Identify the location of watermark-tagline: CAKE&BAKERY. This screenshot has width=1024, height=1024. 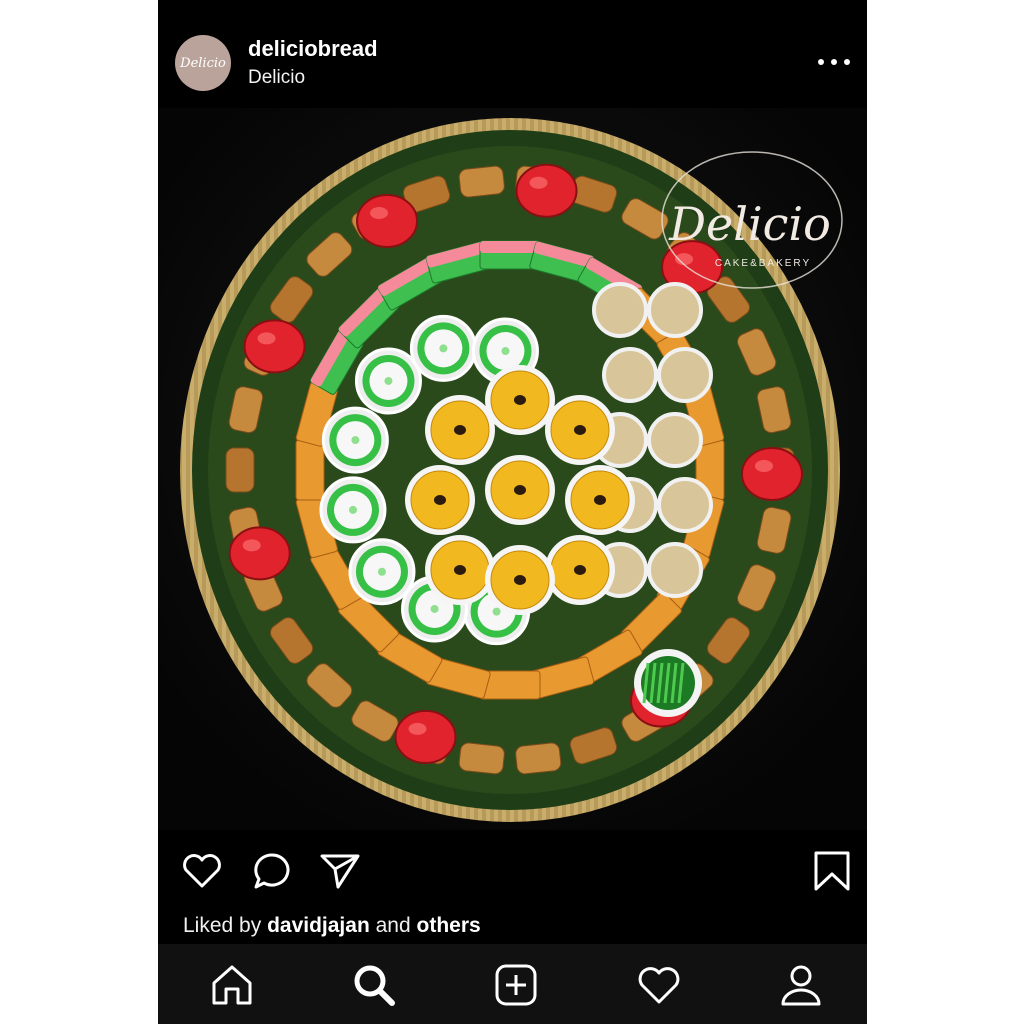
(763, 263).